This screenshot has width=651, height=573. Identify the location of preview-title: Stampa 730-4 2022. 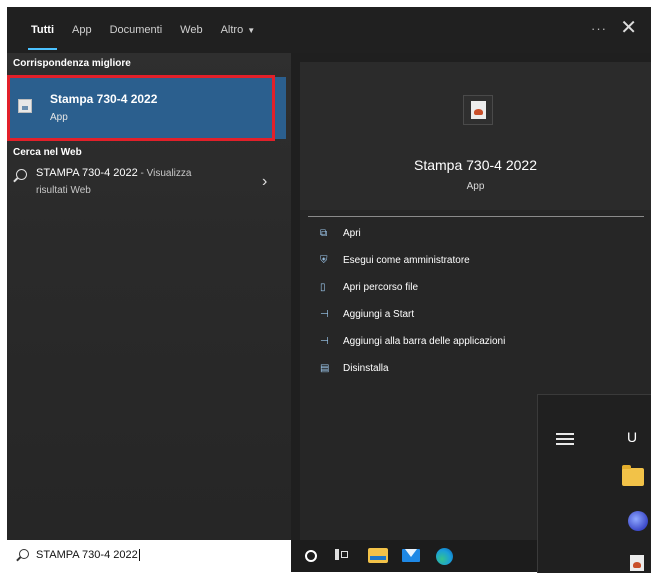
(475, 165).